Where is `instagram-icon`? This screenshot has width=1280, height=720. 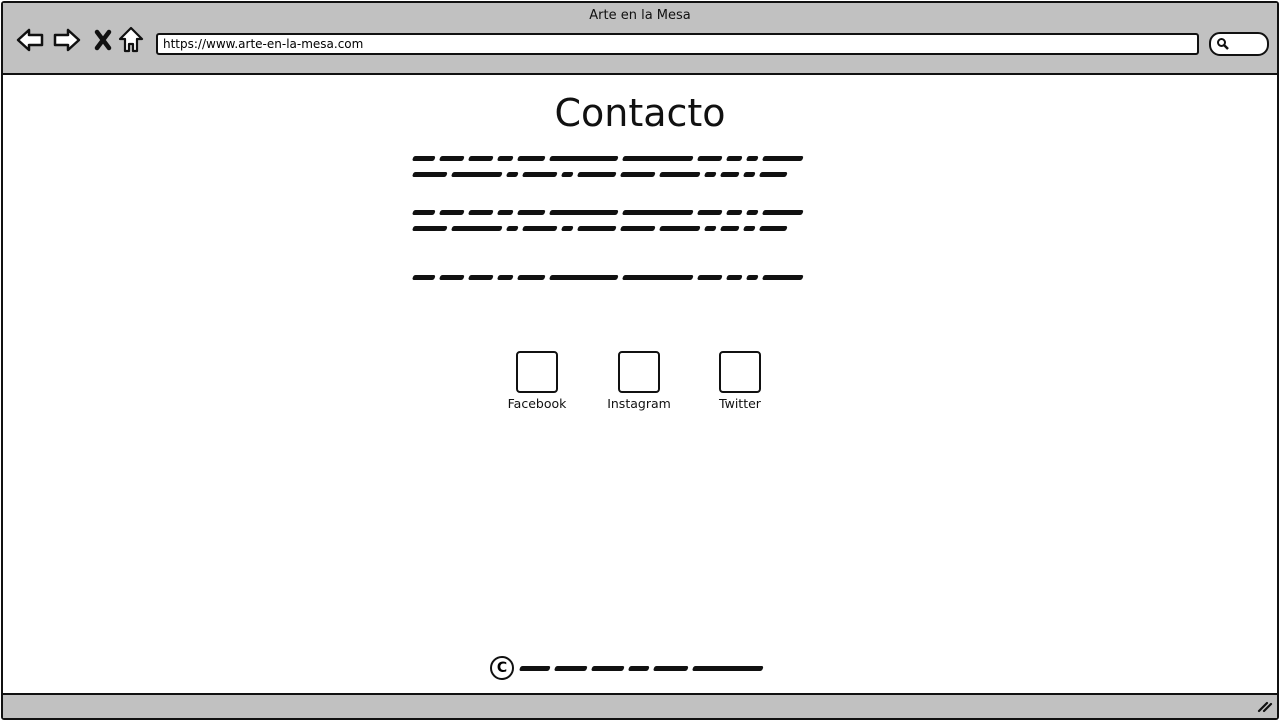
instagram-icon is located at coordinates (639, 372).